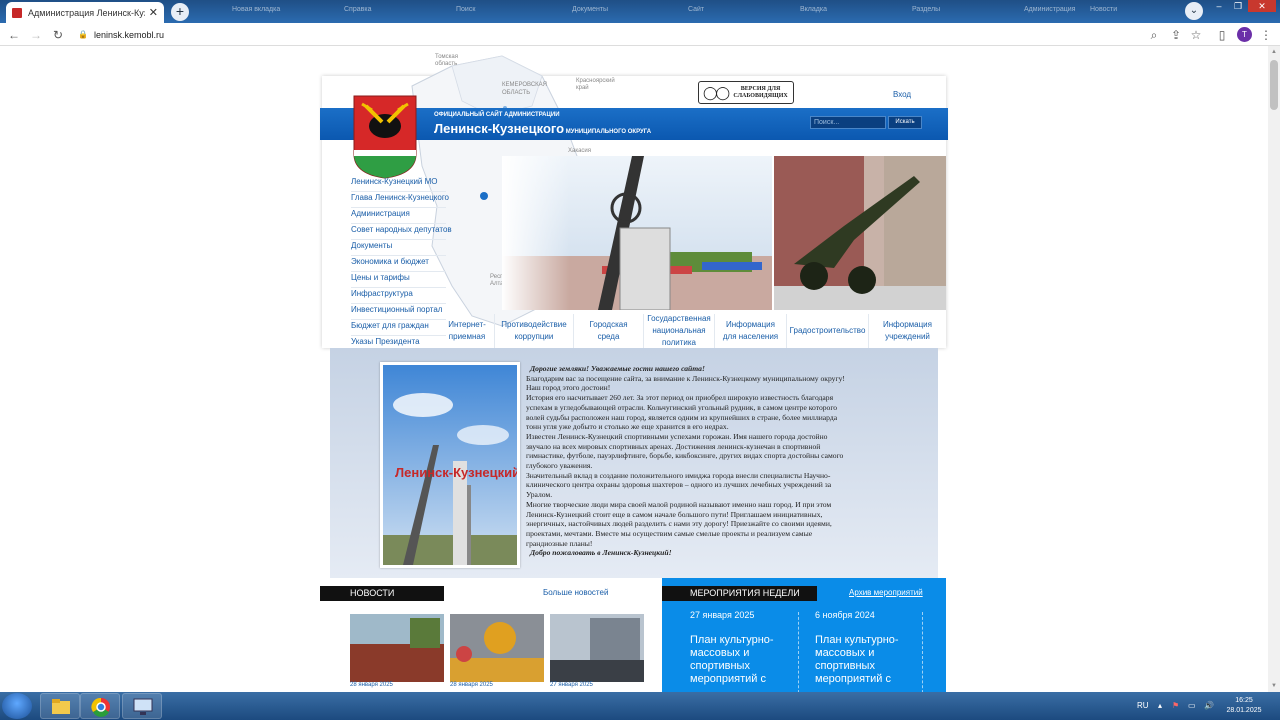  Describe the element at coordinates (1160, 706) in the screenshot. I see `tray-expand-icon: ▴` at that location.